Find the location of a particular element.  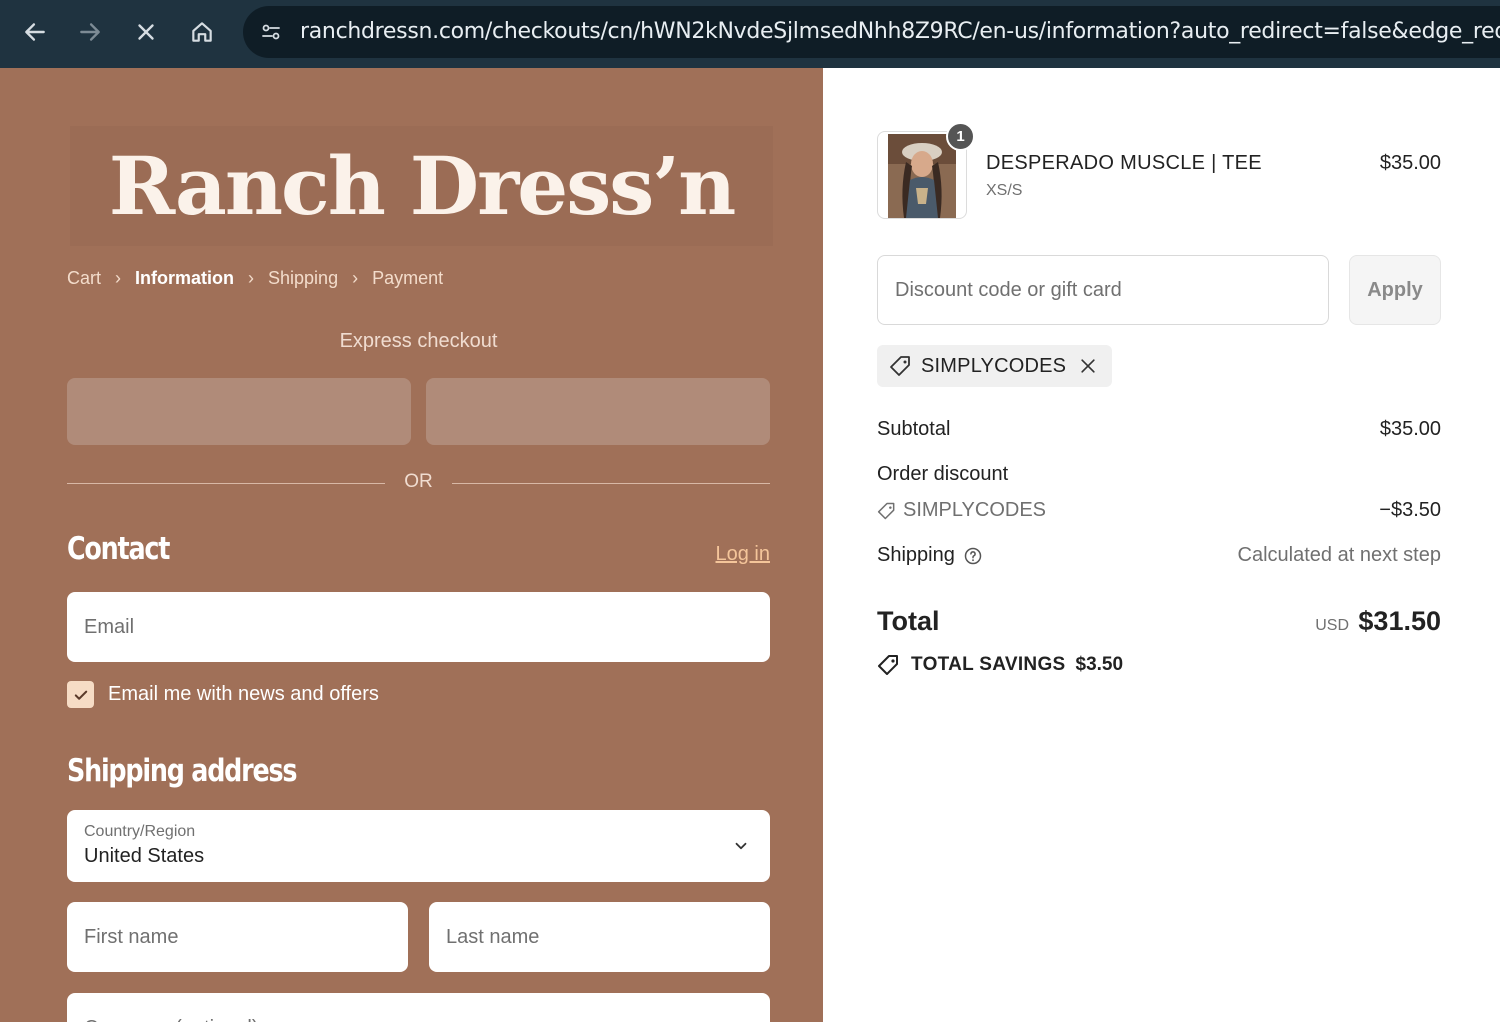

shipping-label: Shipping is located at coordinates (916, 555).